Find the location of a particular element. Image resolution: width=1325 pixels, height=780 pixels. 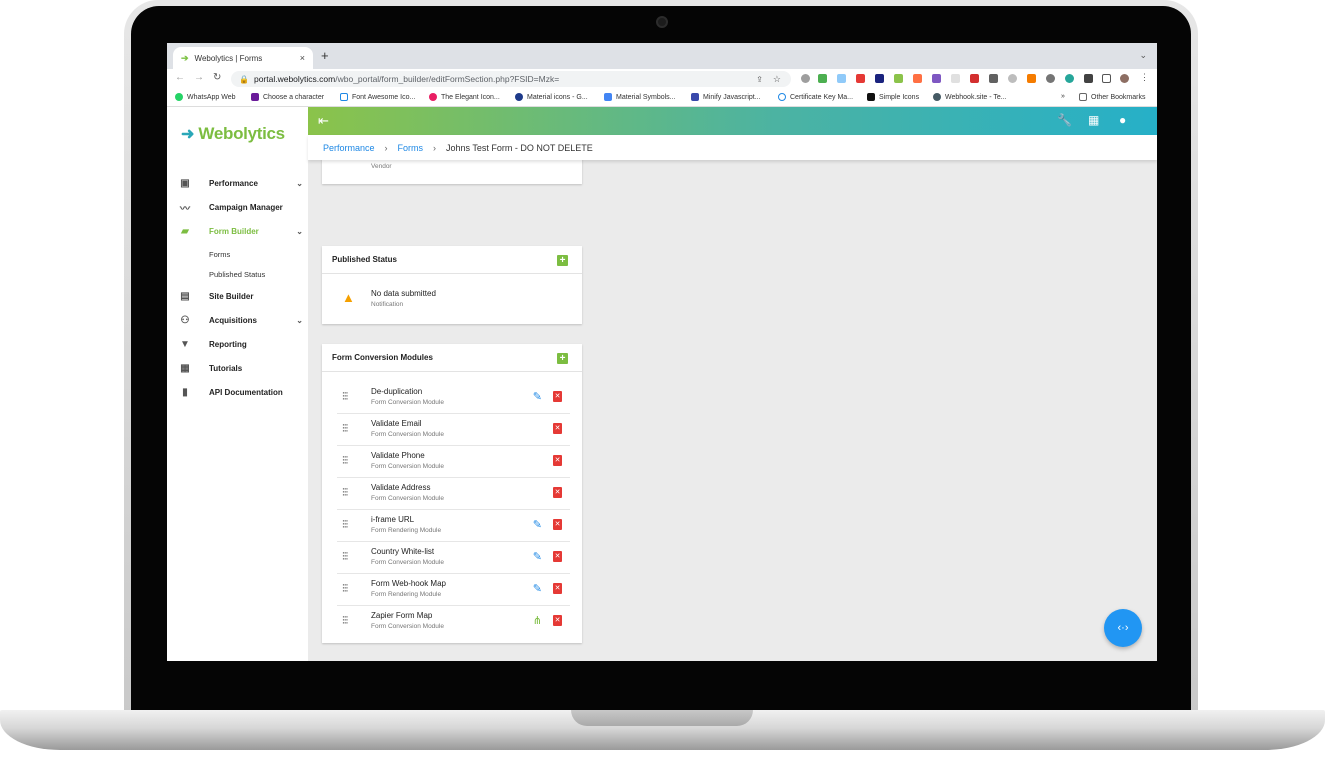

chevron-down-icon: ⌄ is located at coordinates (299, 320).